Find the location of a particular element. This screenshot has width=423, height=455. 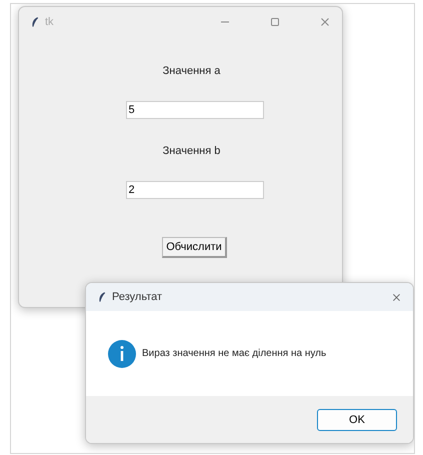

window-title: tk is located at coordinates (49, 22).